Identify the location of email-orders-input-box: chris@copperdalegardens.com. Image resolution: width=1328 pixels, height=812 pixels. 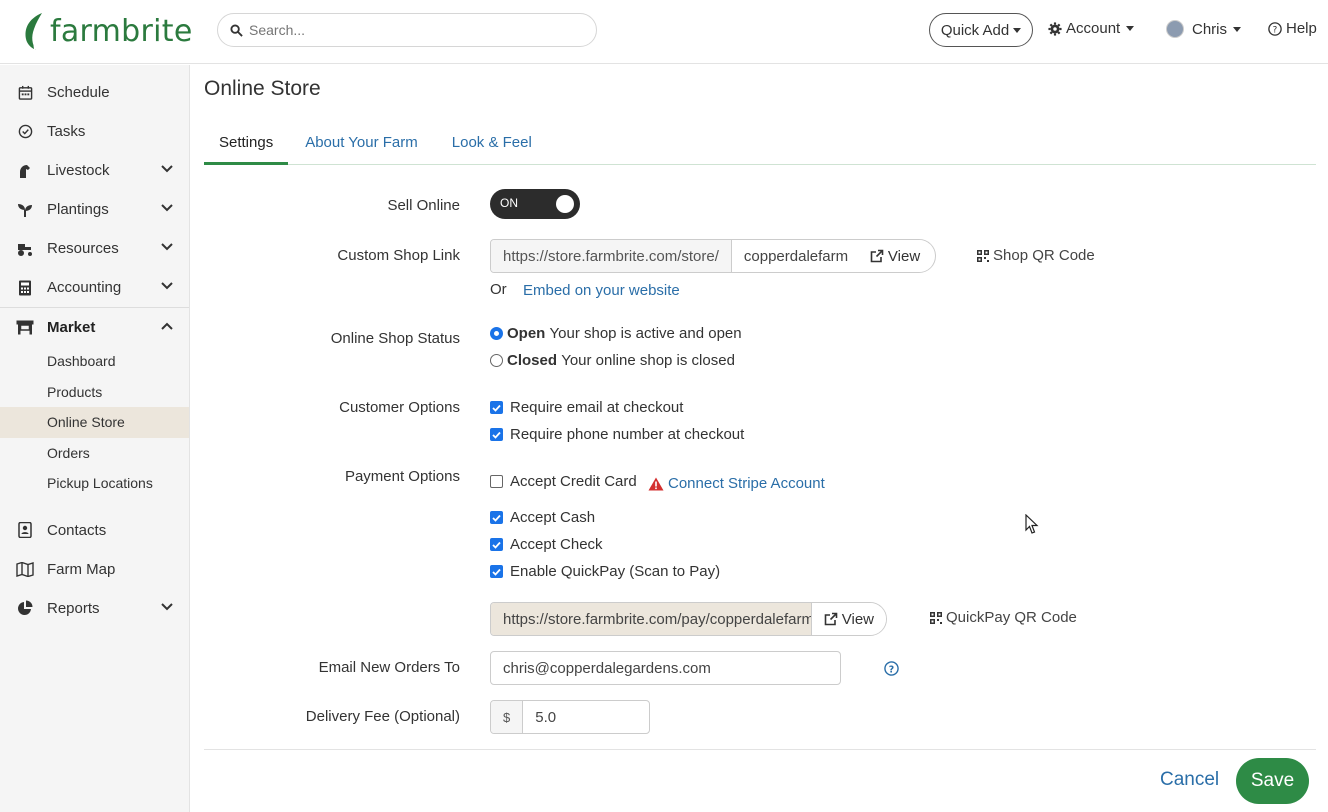
(665, 668).